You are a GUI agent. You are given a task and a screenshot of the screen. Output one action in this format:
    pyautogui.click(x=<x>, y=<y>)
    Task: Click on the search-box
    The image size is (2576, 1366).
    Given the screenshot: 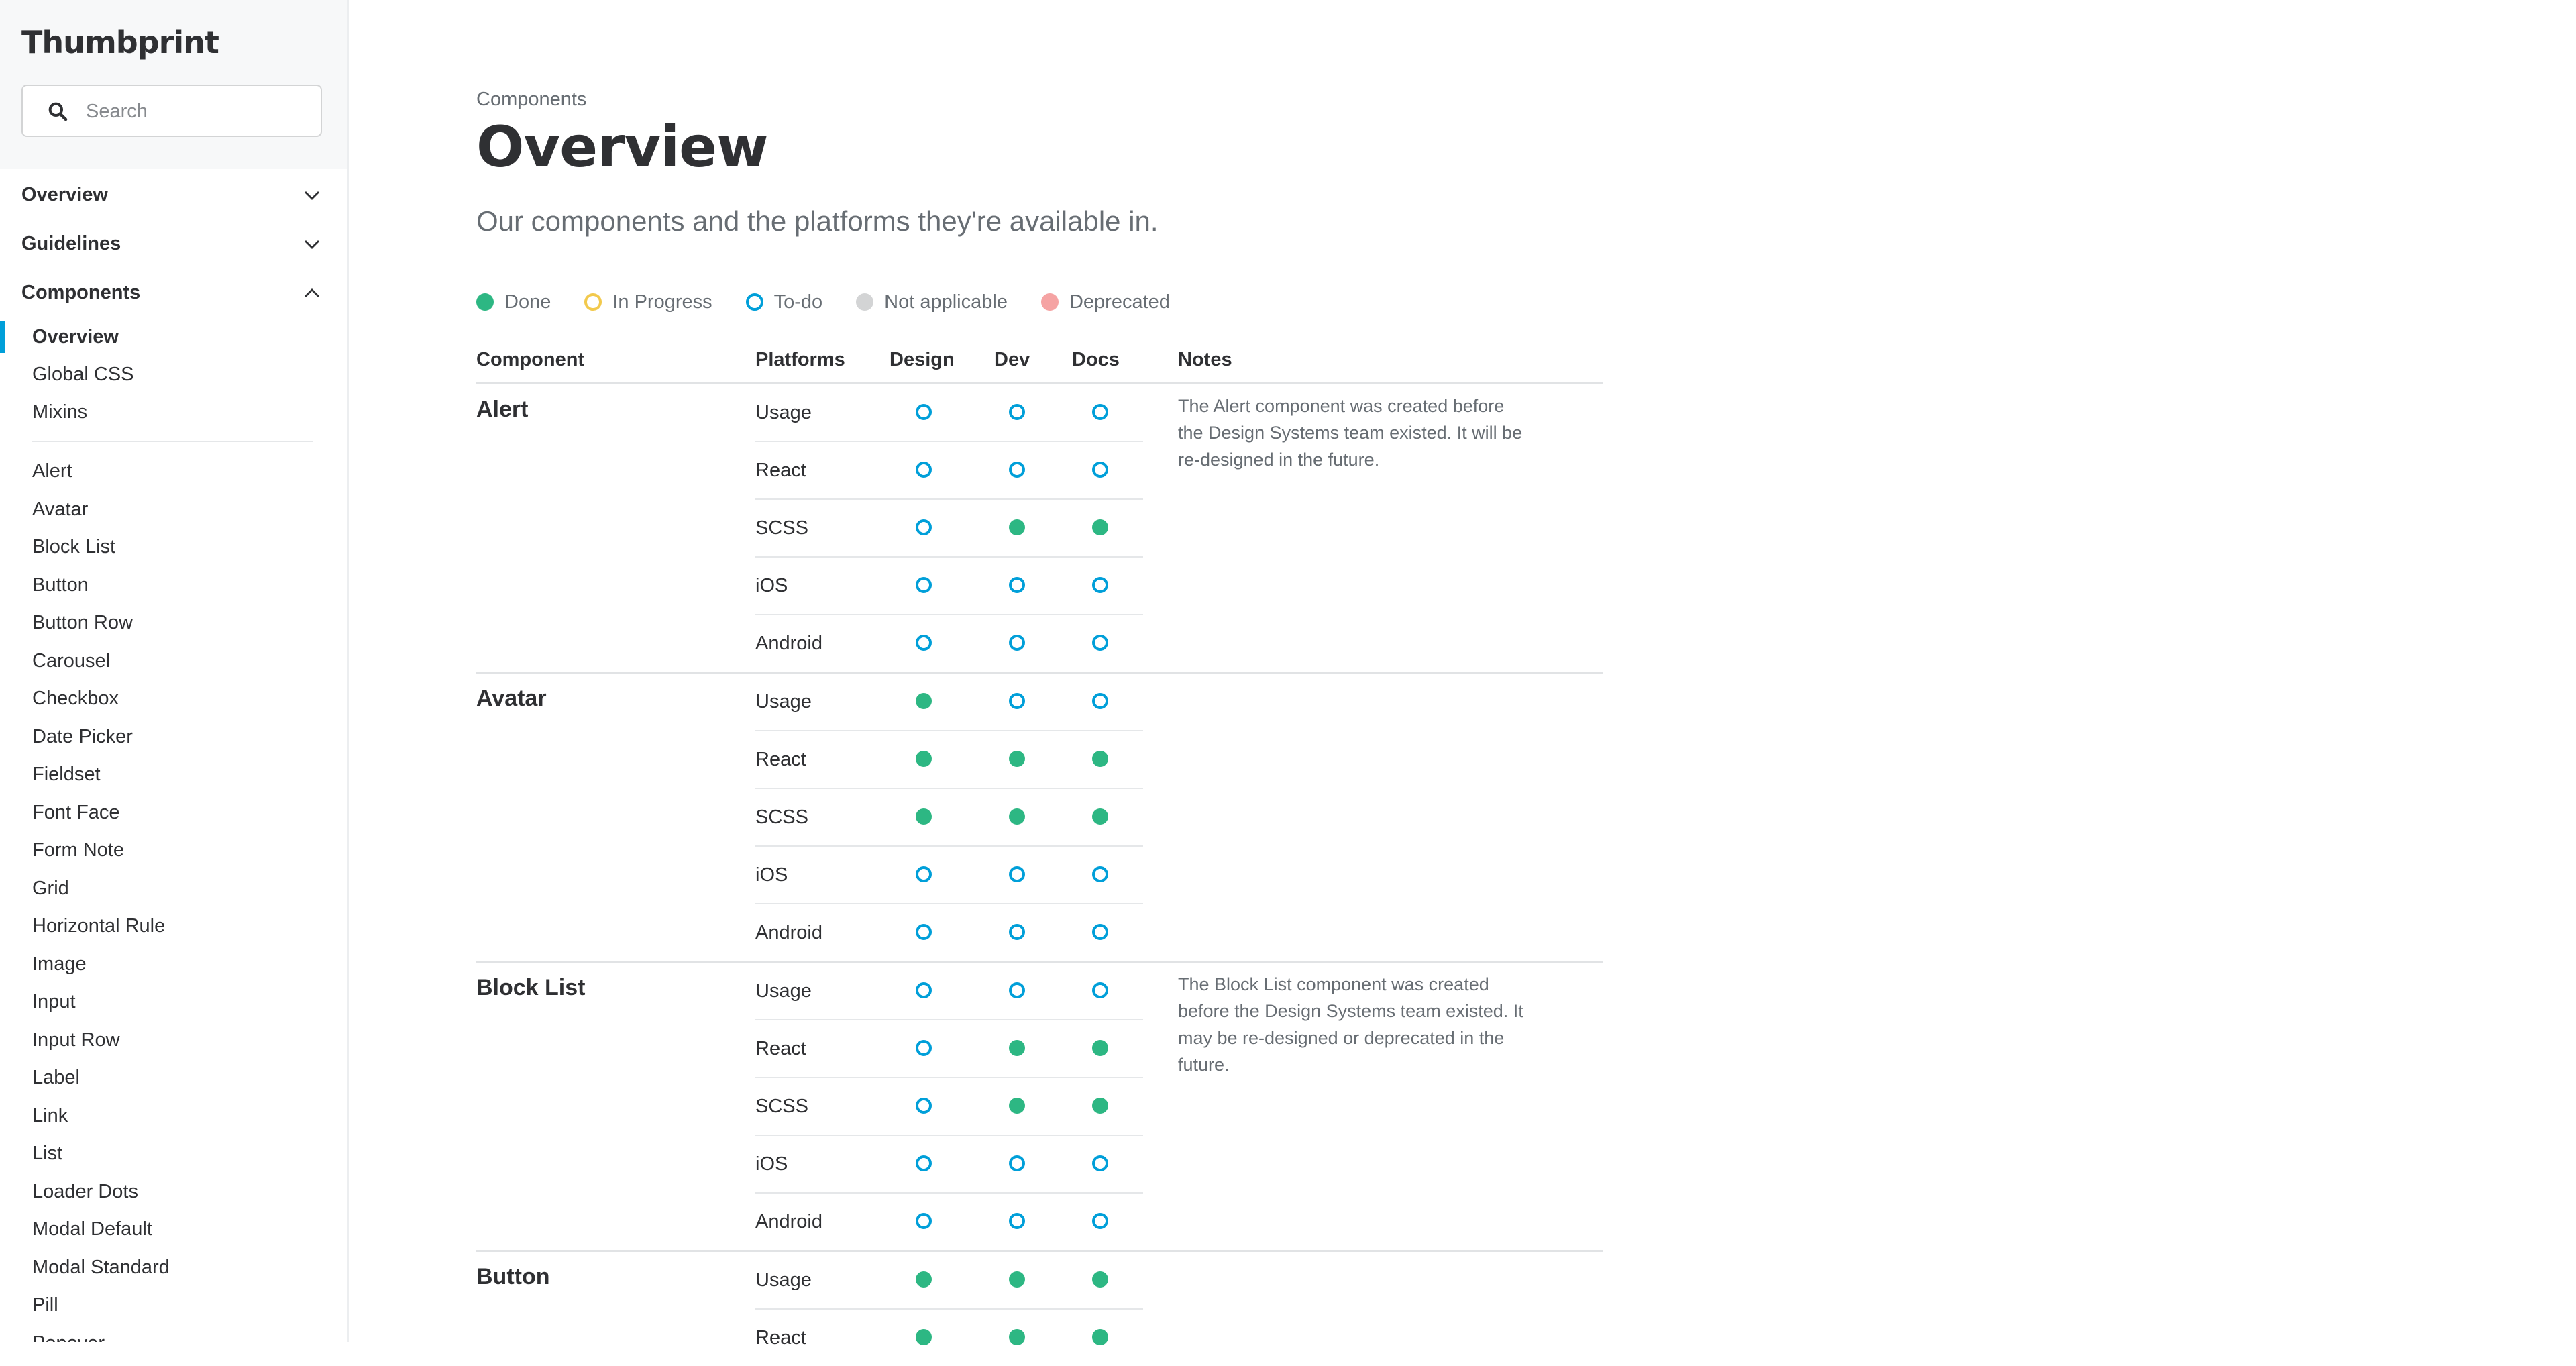 What is the action you would take?
    pyautogui.click(x=171, y=111)
    